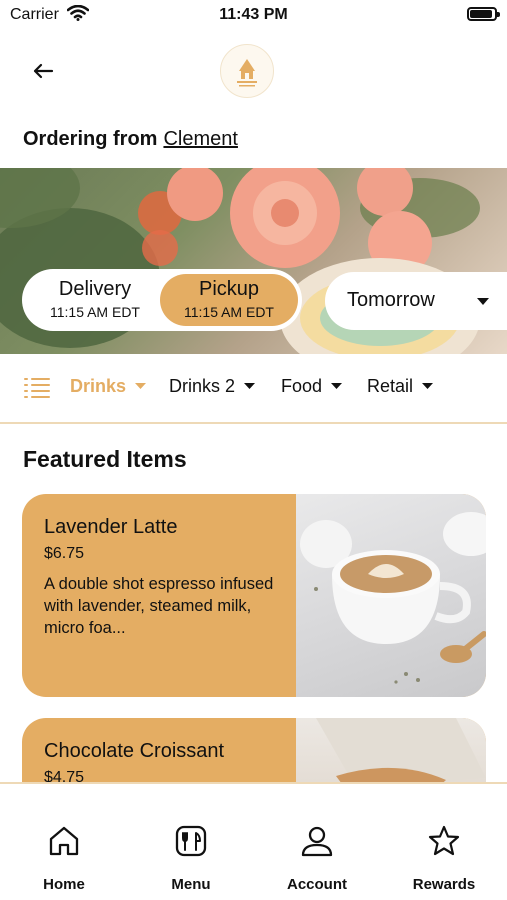 This screenshot has width=507, height=900. I want to click on location-link: Clement, so click(200, 139).